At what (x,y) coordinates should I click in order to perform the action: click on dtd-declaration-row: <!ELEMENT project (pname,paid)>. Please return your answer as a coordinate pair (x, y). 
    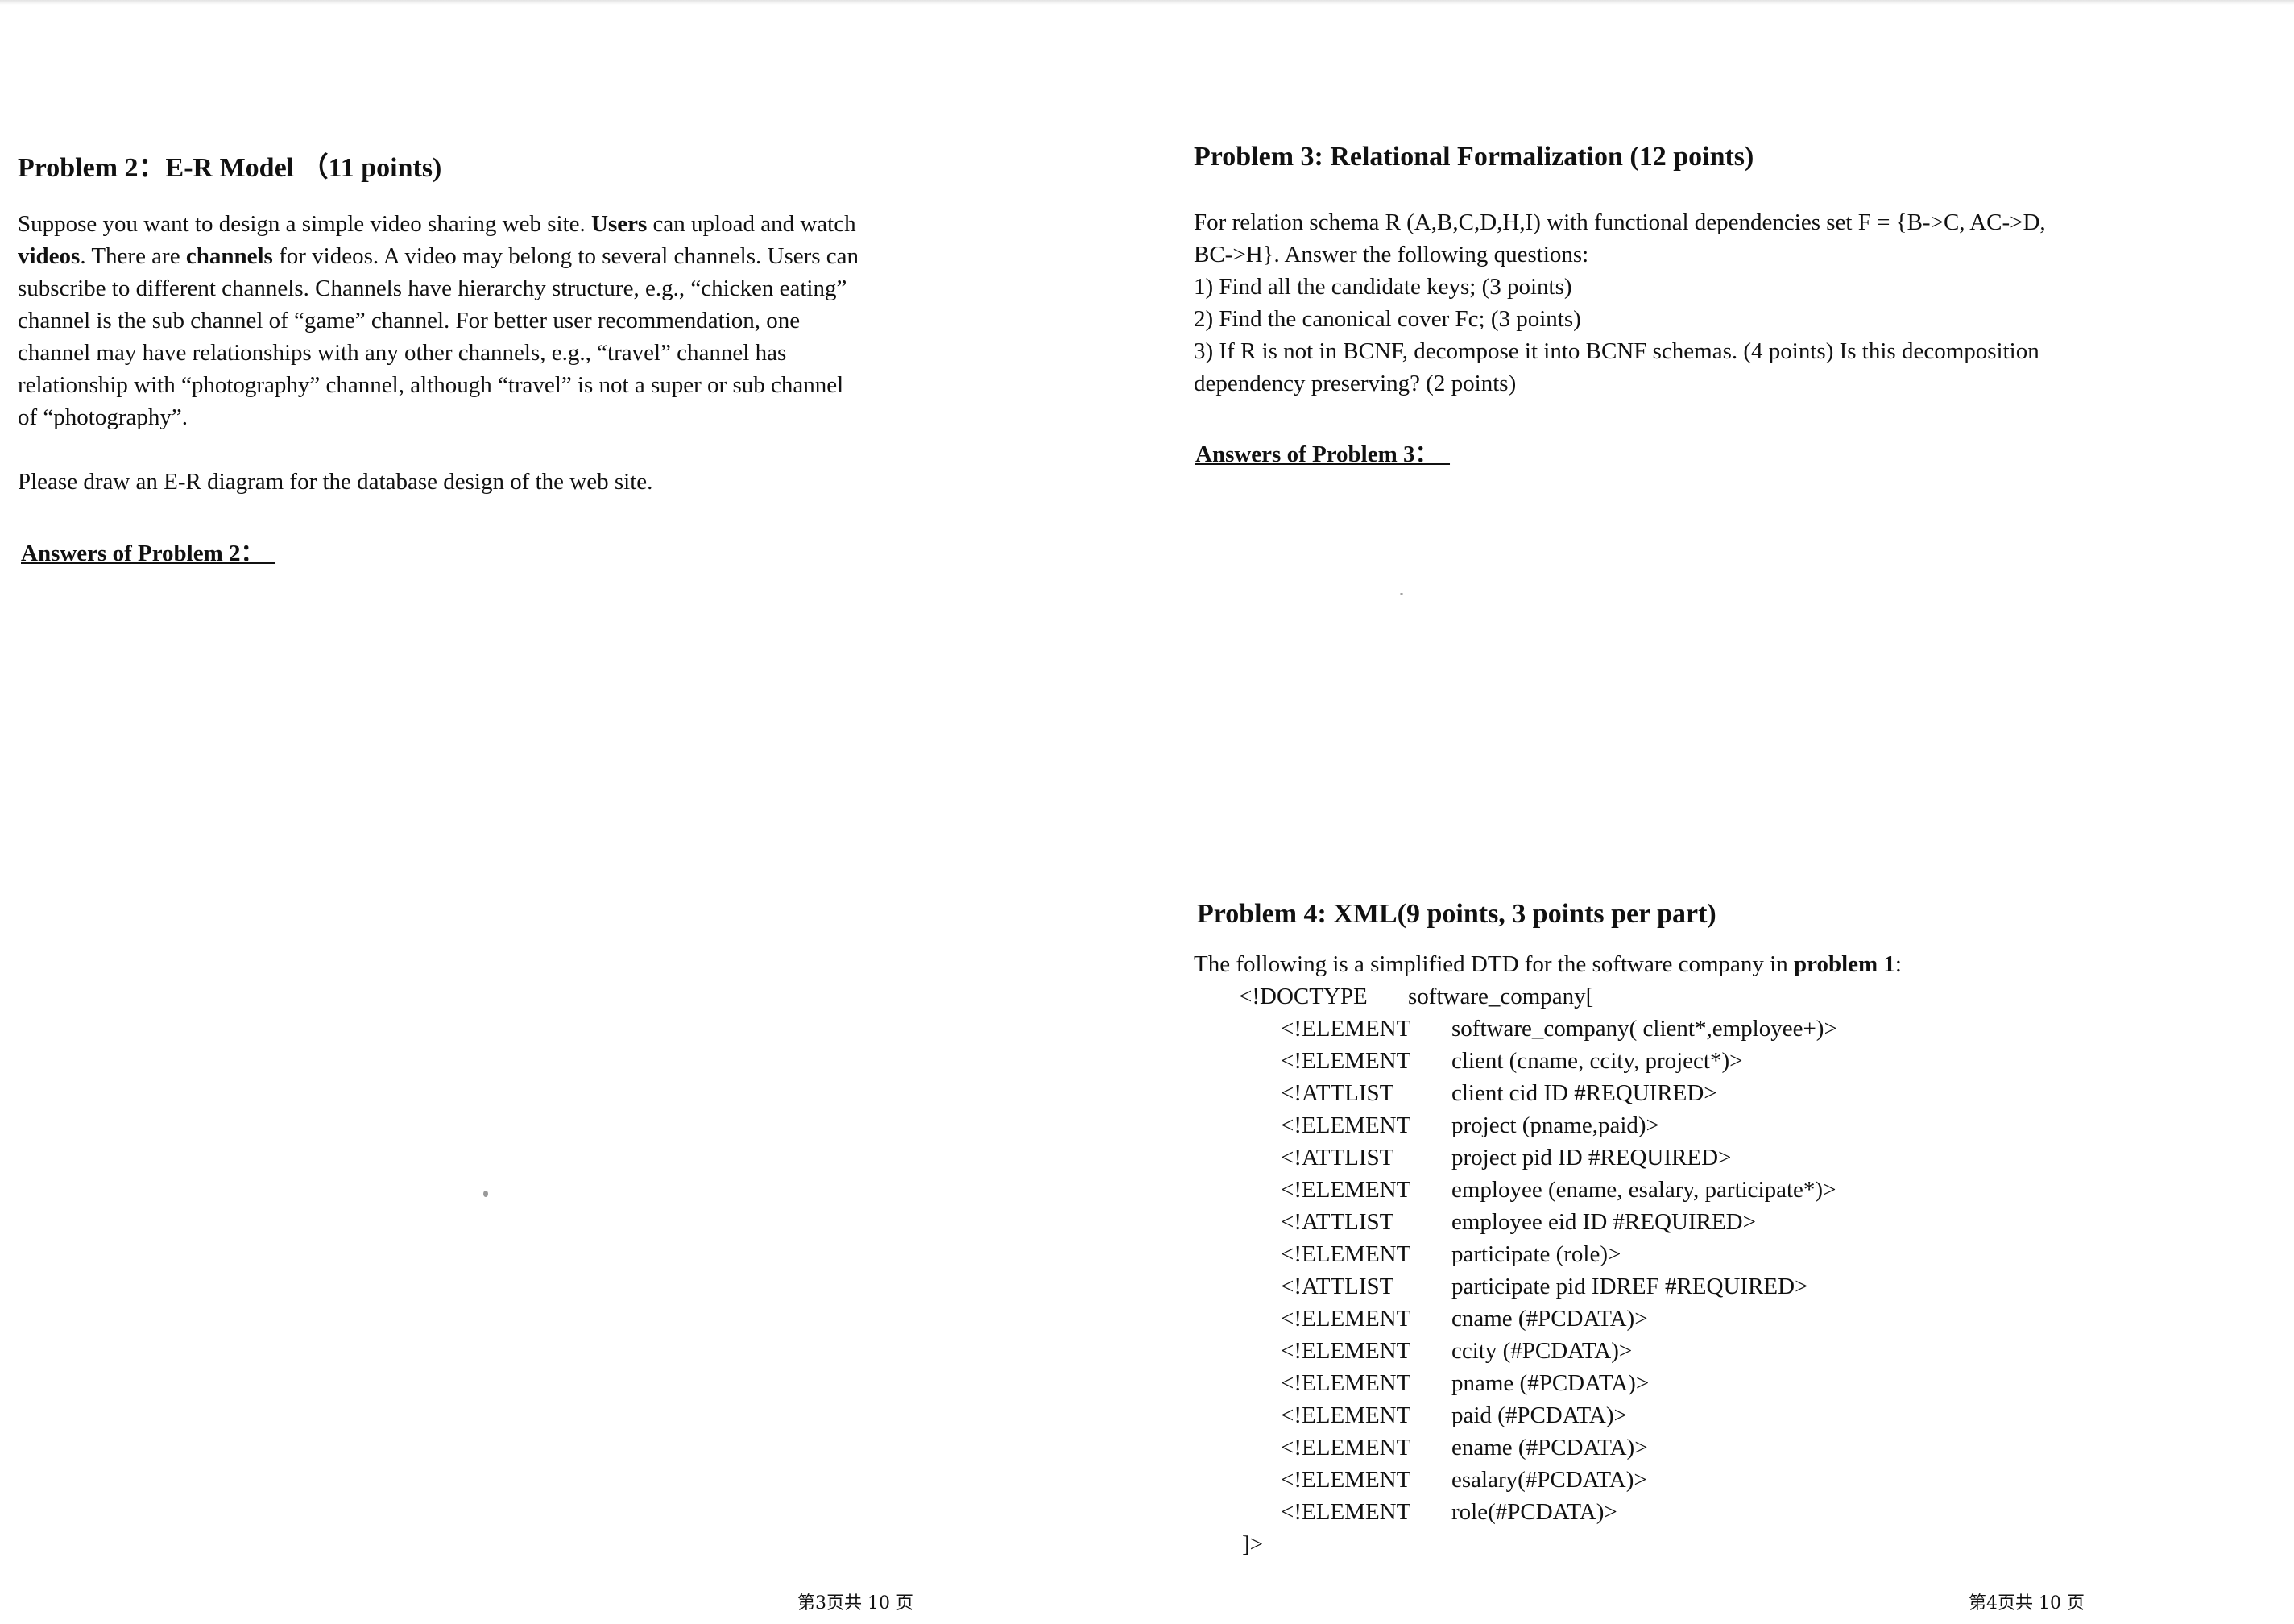
    Looking at the image, I should click on (1643, 1125).